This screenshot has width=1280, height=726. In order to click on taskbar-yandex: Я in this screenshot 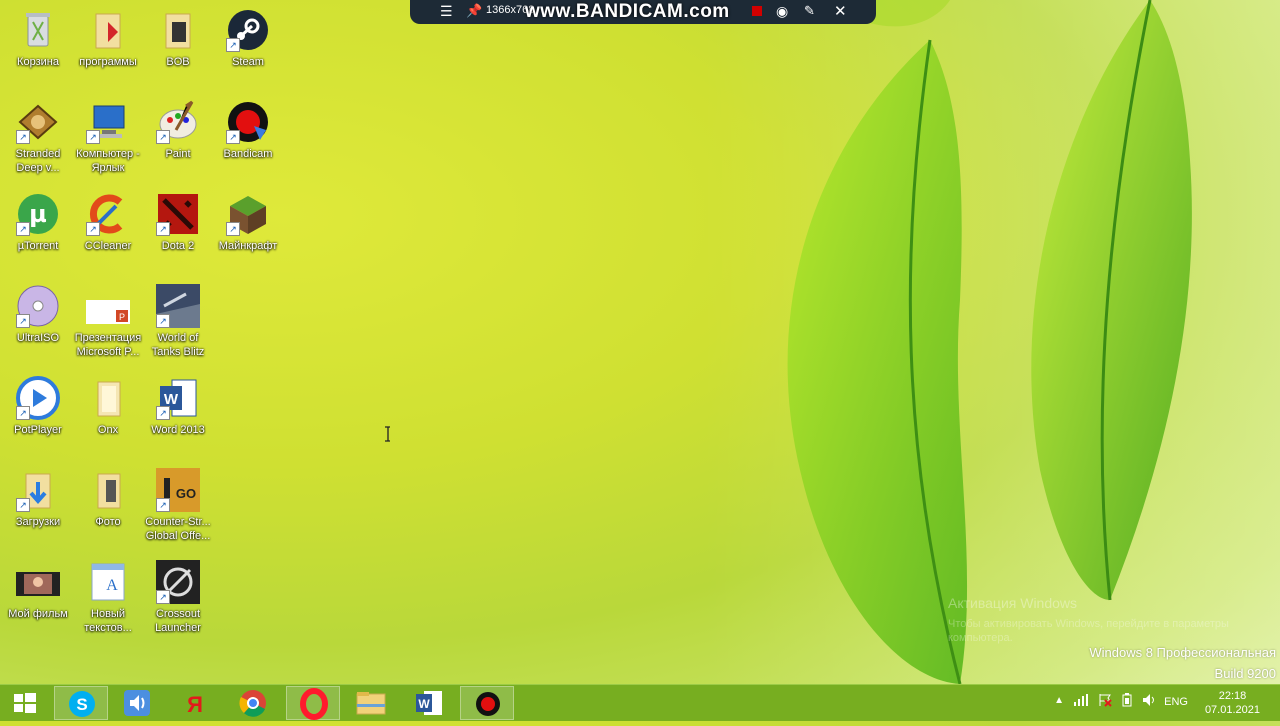, I will do `click(195, 703)`.